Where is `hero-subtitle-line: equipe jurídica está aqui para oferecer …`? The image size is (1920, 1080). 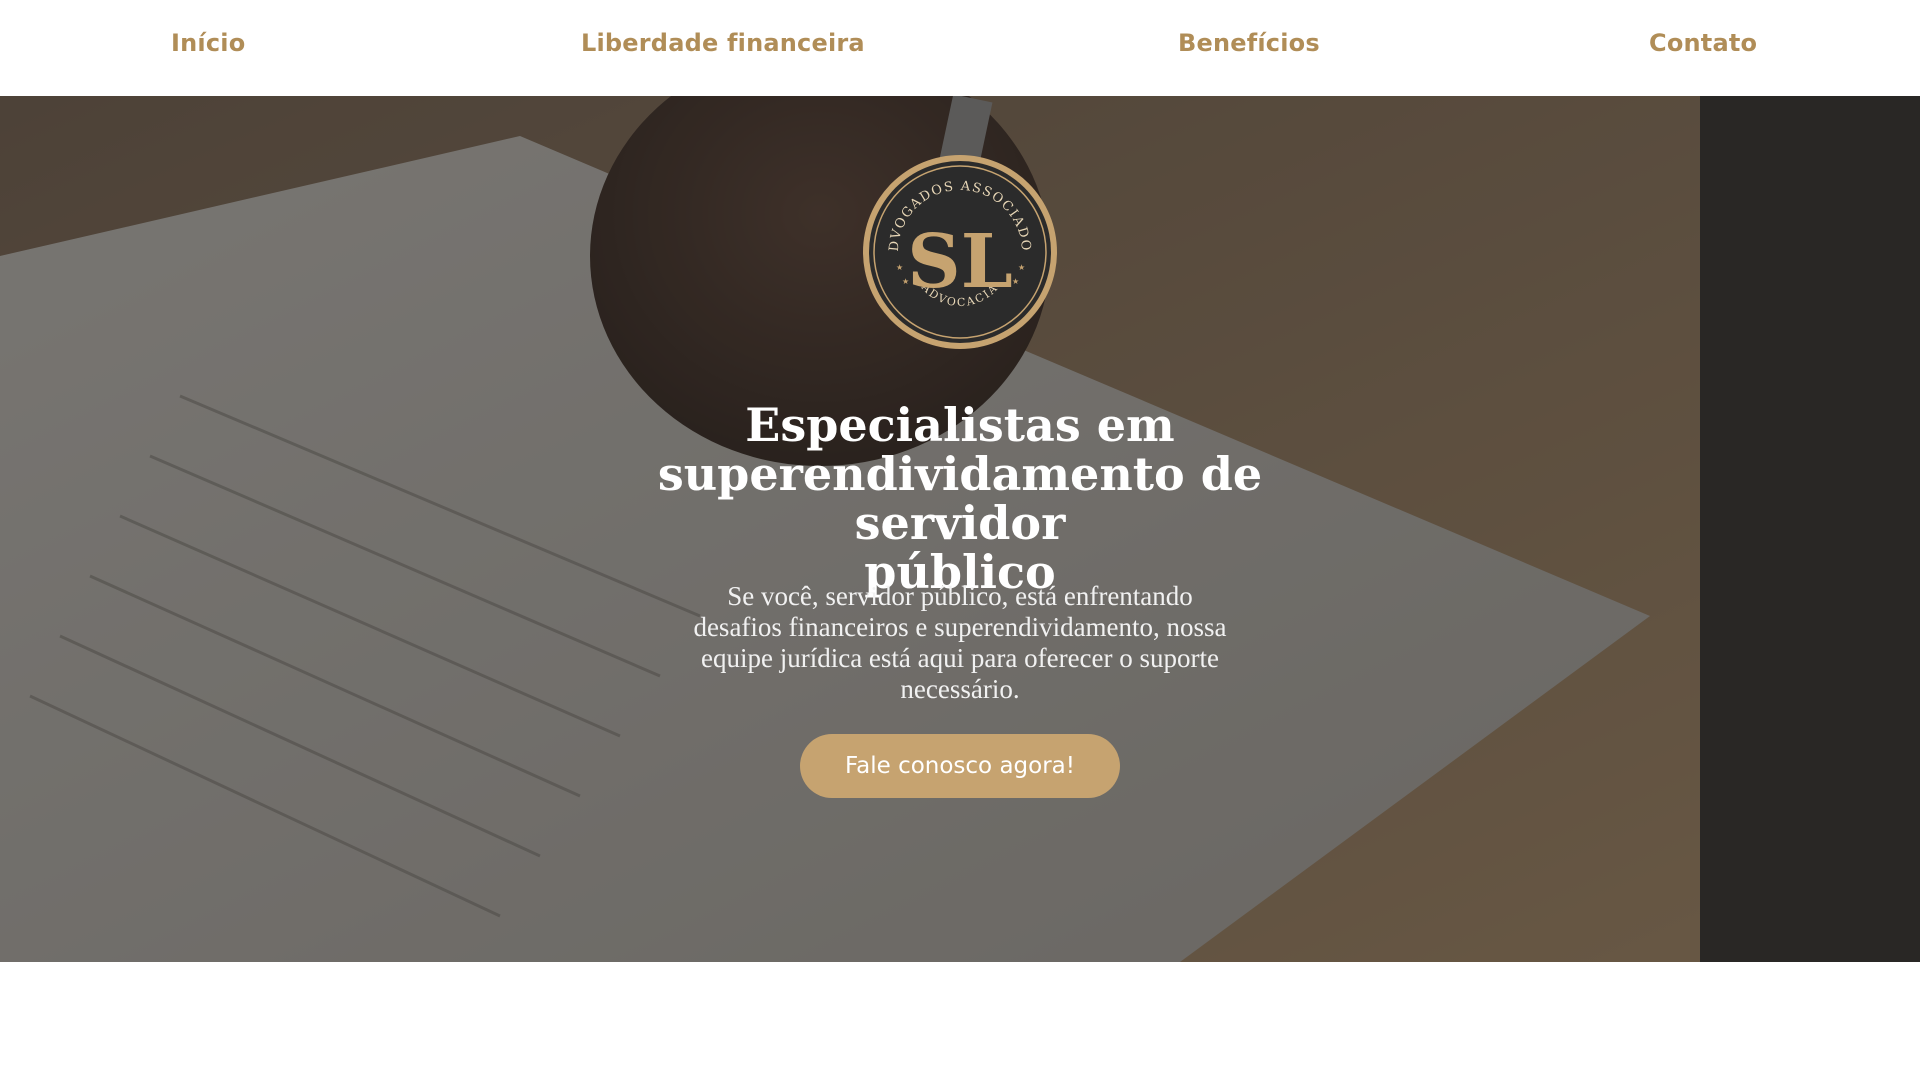 hero-subtitle-line: equipe jurídica está aqui para oferecer … is located at coordinates (960, 658).